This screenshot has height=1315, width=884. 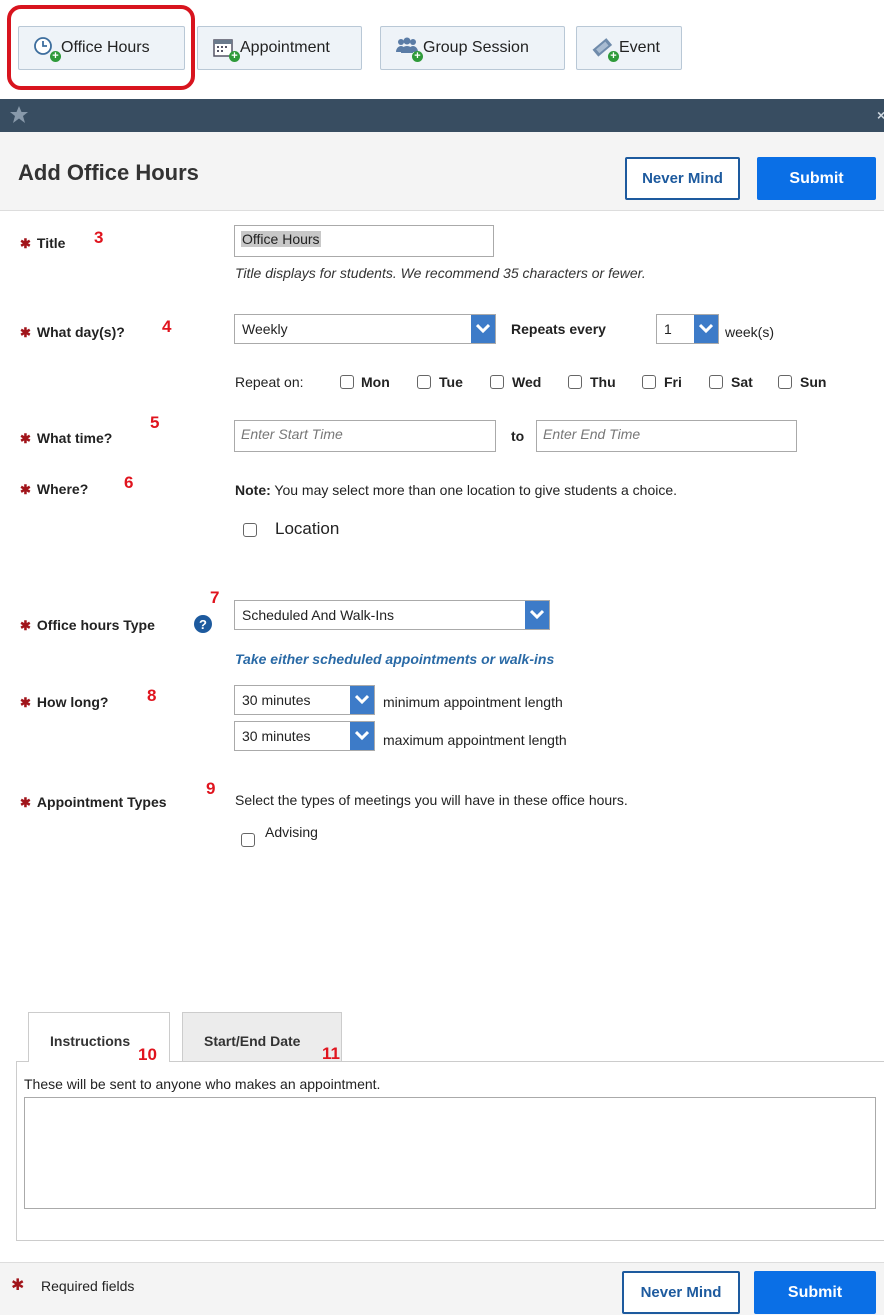 I want to click on event-button: + Event, so click(x=629, y=48).